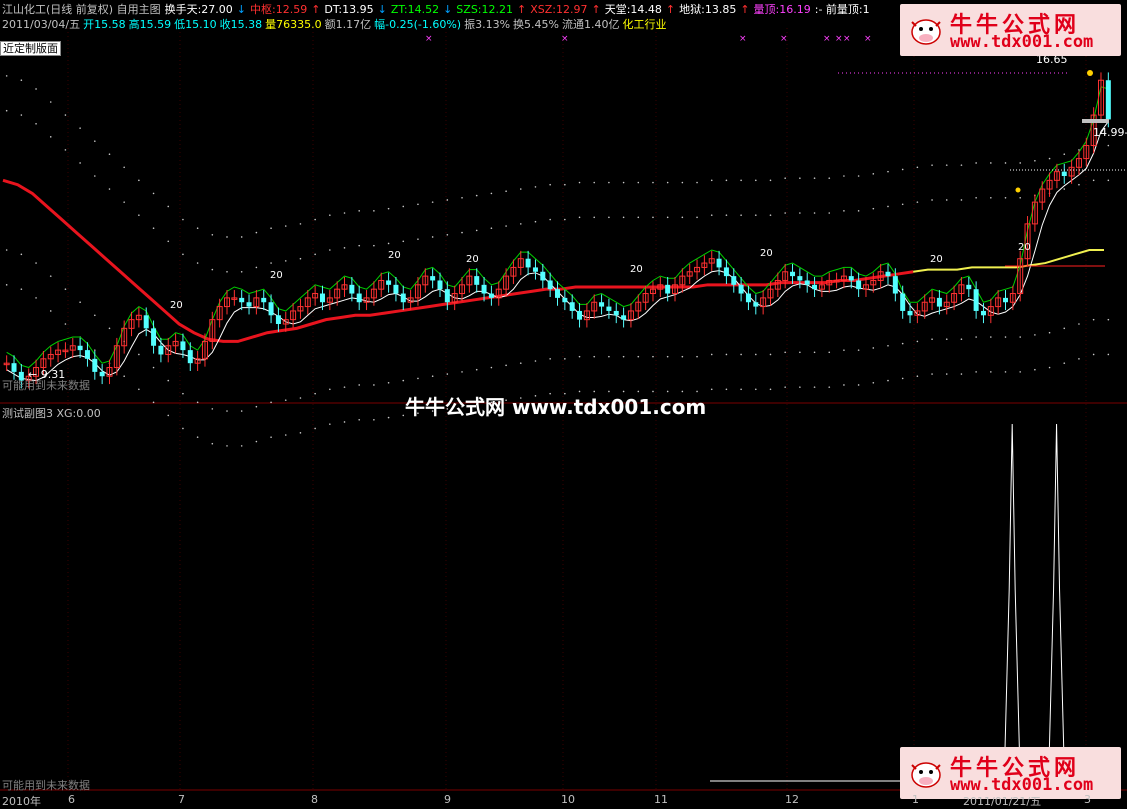  What do you see at coordinates (198, 9) in the screenshot?
I see `header-item-1: 换手天:27.00` at bounding box center [198, 9].